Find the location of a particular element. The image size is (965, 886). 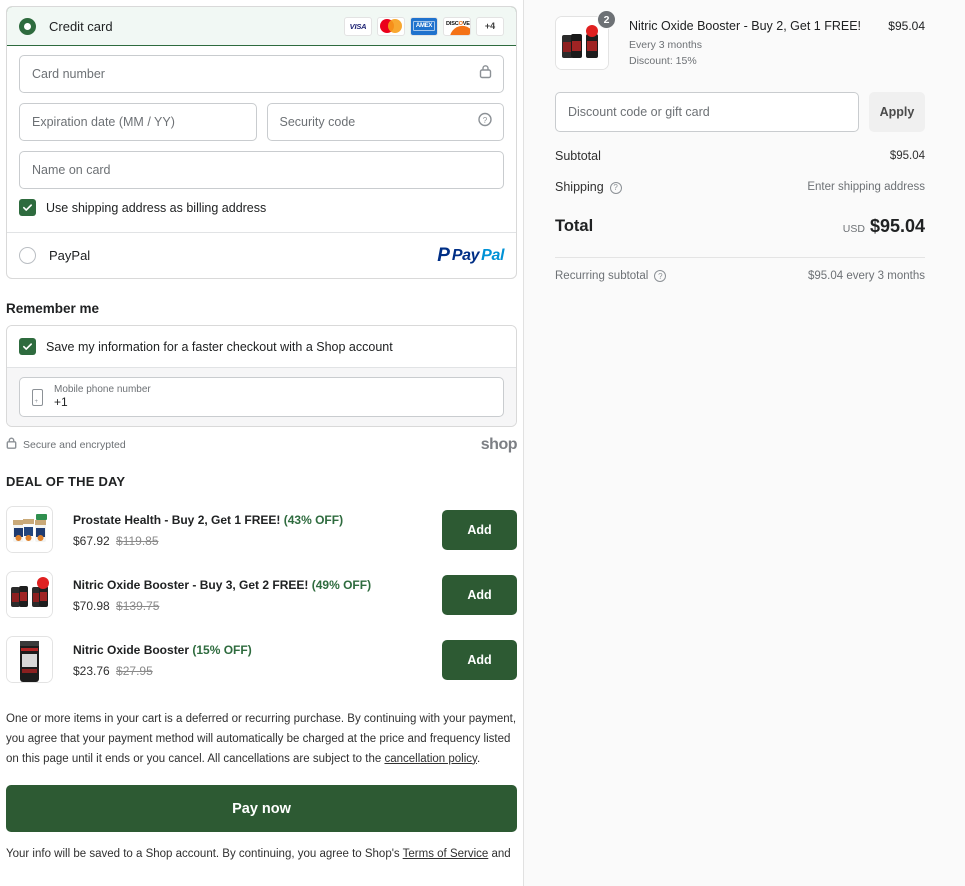

deal-item-price-row: $23.76 $27.95 is located at coordinates (257, 671).